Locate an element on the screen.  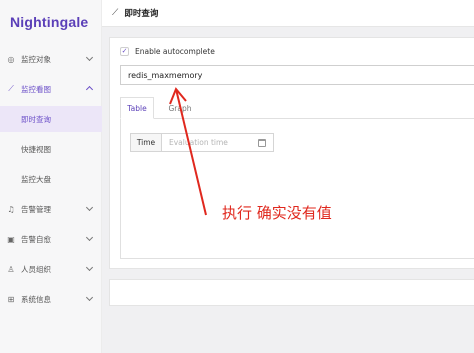
sidebar-item-quick-views: 快捷视图 is located at coordinates (51, 149).